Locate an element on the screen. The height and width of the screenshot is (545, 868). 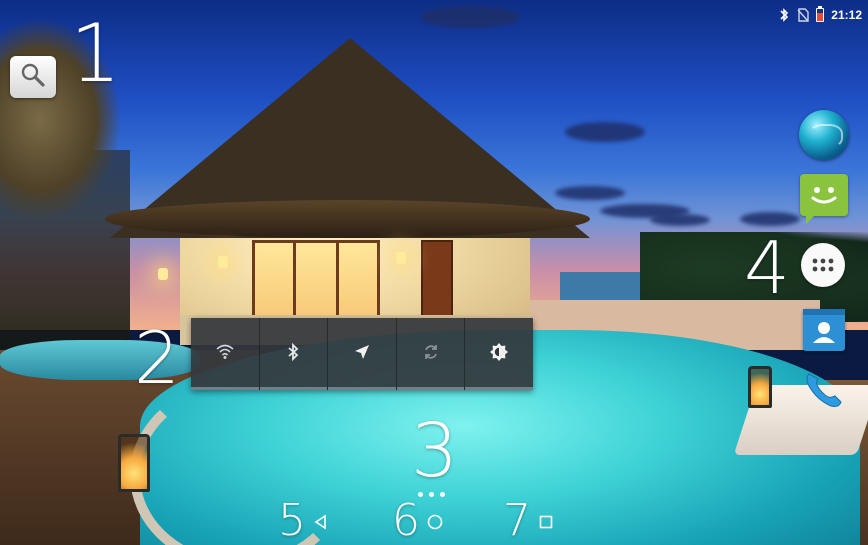
location-toggle is located at coordinates (362, 354).